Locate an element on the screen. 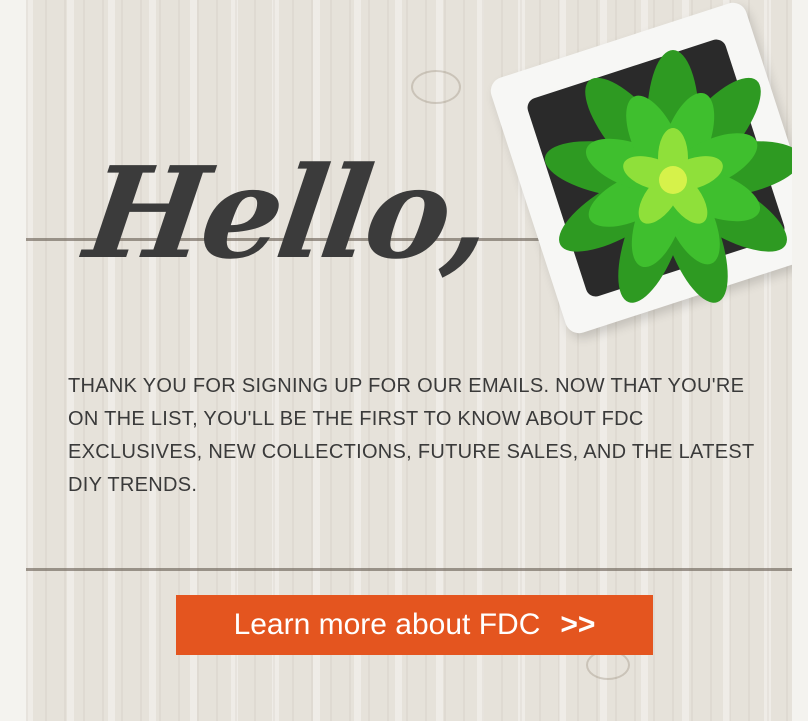  learn-more-button: Learn more about FDC >> is located at coordinates (414, 625).